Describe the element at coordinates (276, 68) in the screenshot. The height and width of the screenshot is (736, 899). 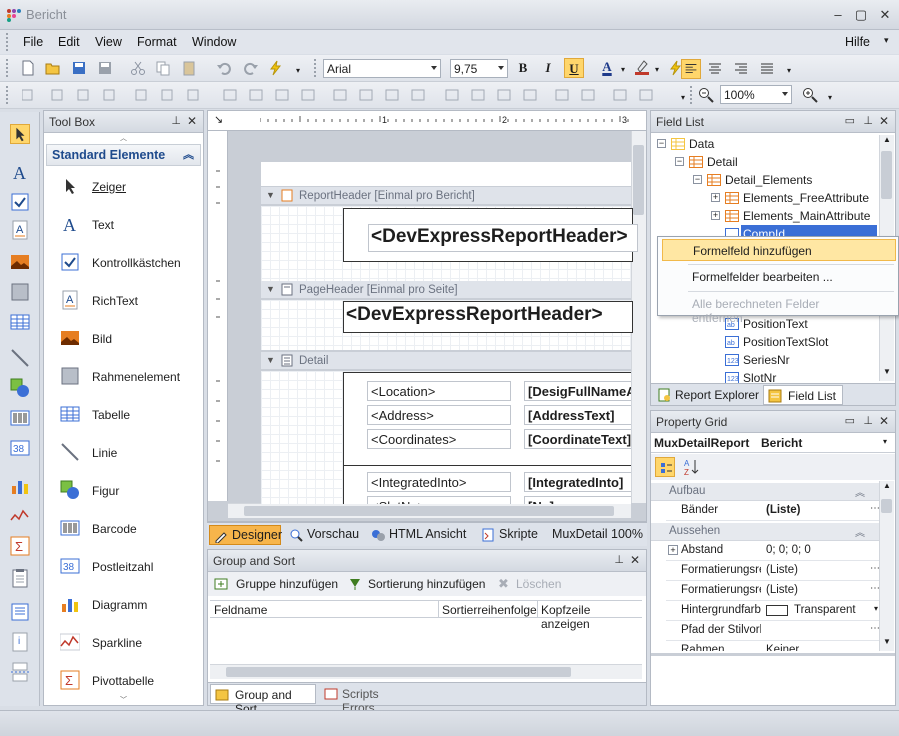
I see `wizard-icon` at that location.